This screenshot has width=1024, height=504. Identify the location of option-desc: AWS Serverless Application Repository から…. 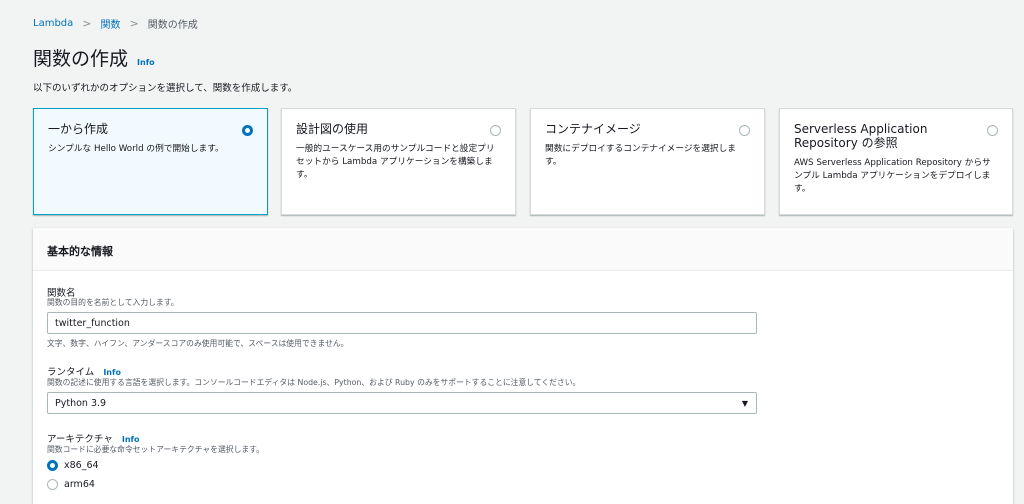
(892, 176).